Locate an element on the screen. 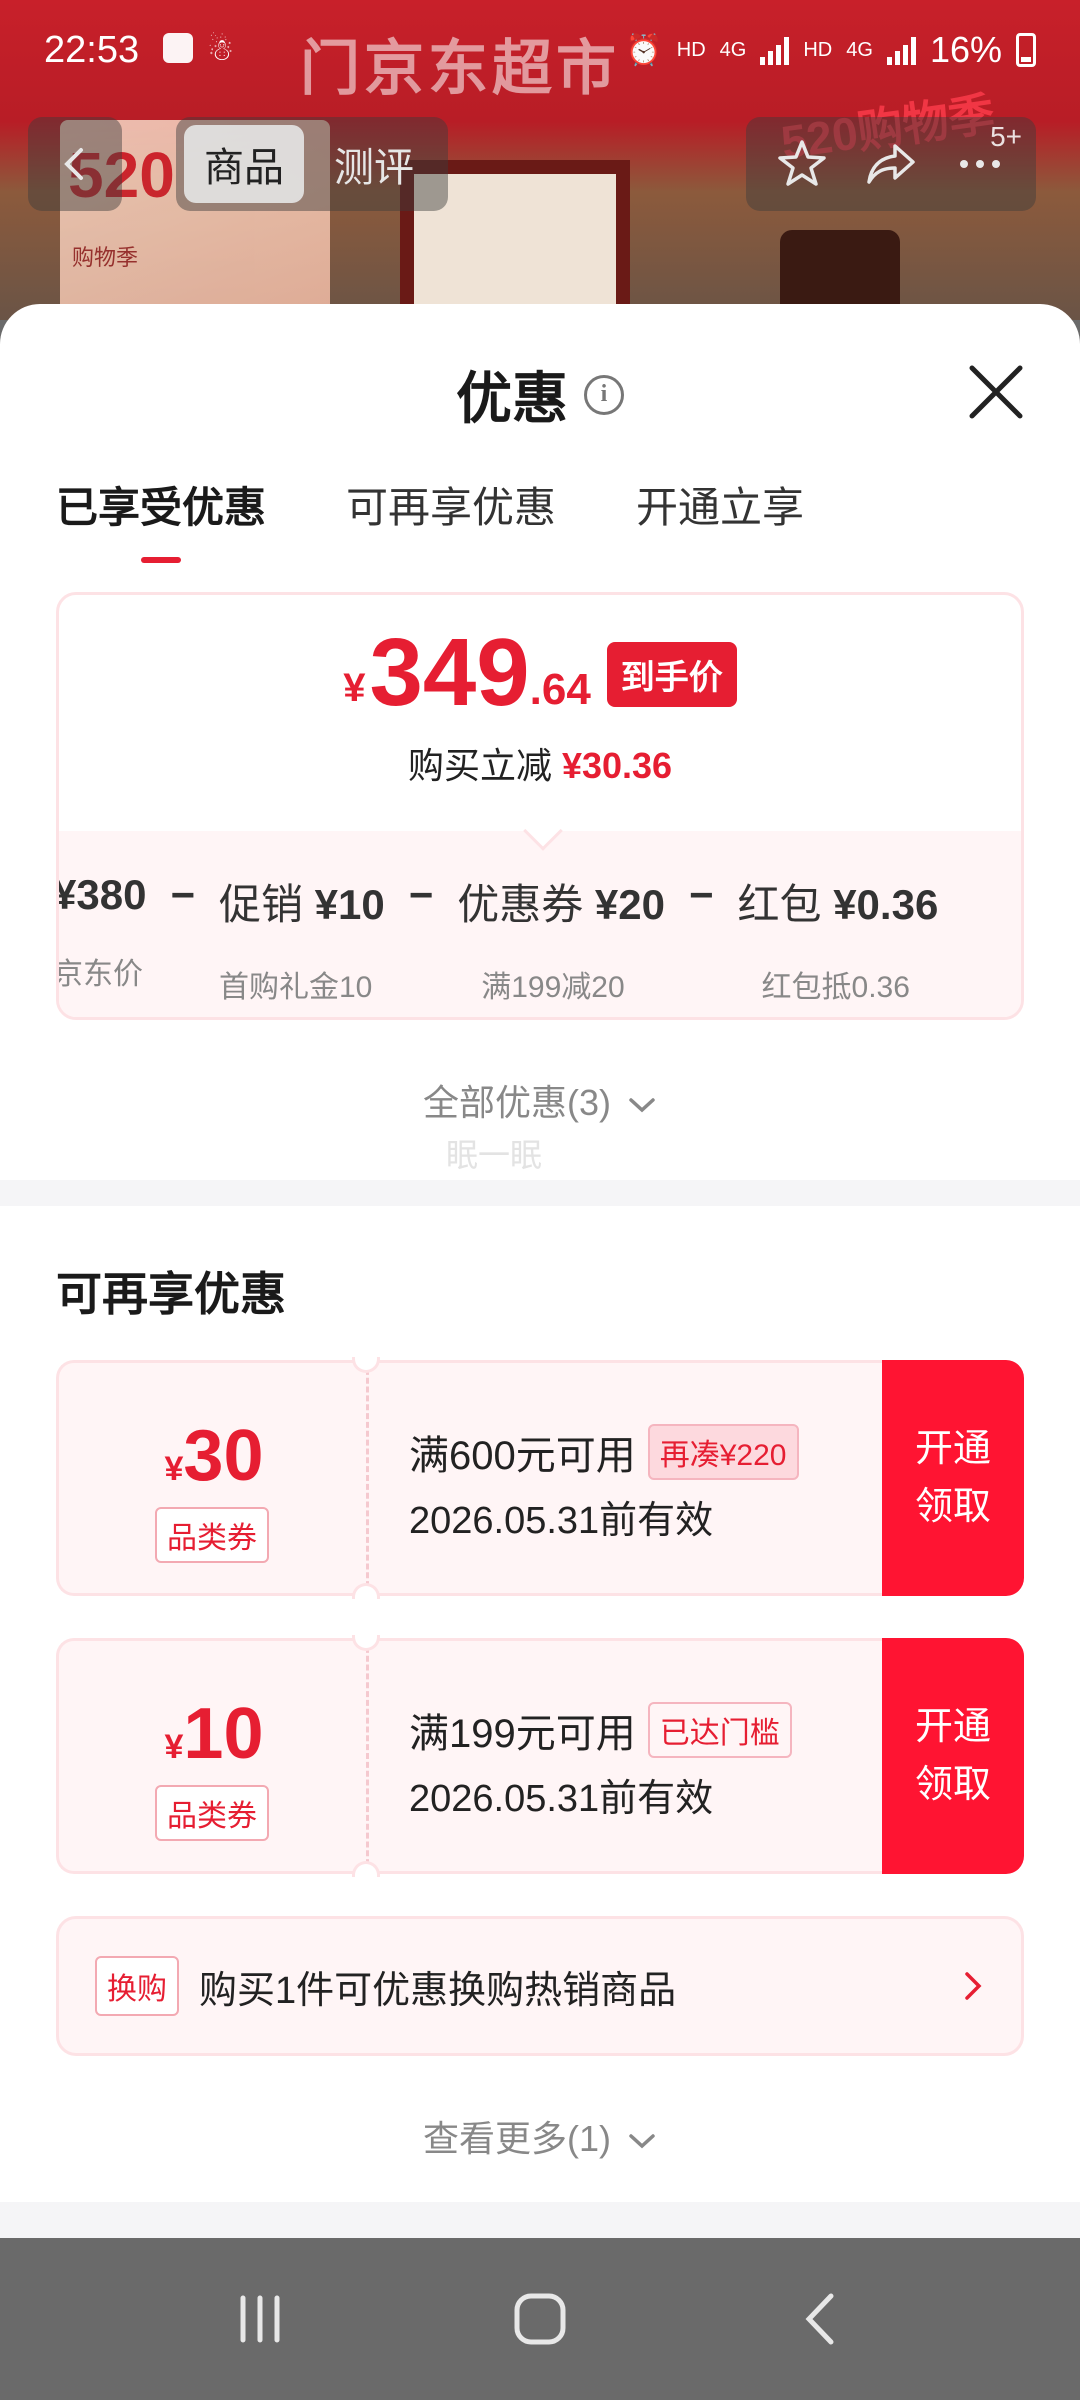  product-tabs: 商品 测评 is located at coordinates (312, 164).